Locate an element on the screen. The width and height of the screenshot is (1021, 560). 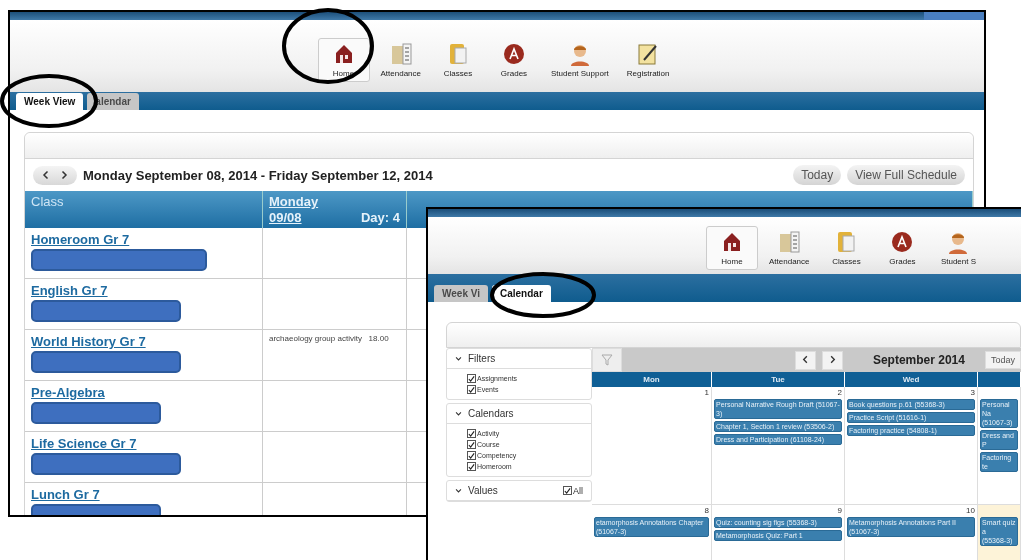
weekday-header: Tue is located at coordinates (778, 379).